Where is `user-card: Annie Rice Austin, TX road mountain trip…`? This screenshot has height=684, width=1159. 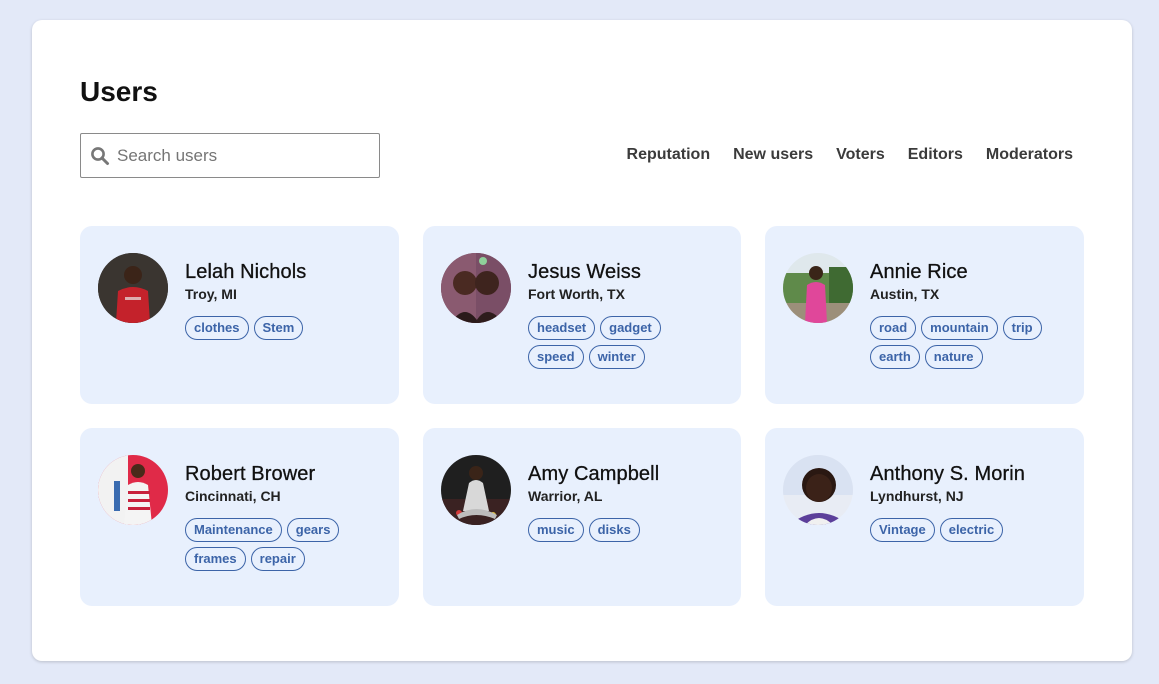
user-card: Annie Rice Austin, TX road mountain trip… is located at coordinates (924, 315).